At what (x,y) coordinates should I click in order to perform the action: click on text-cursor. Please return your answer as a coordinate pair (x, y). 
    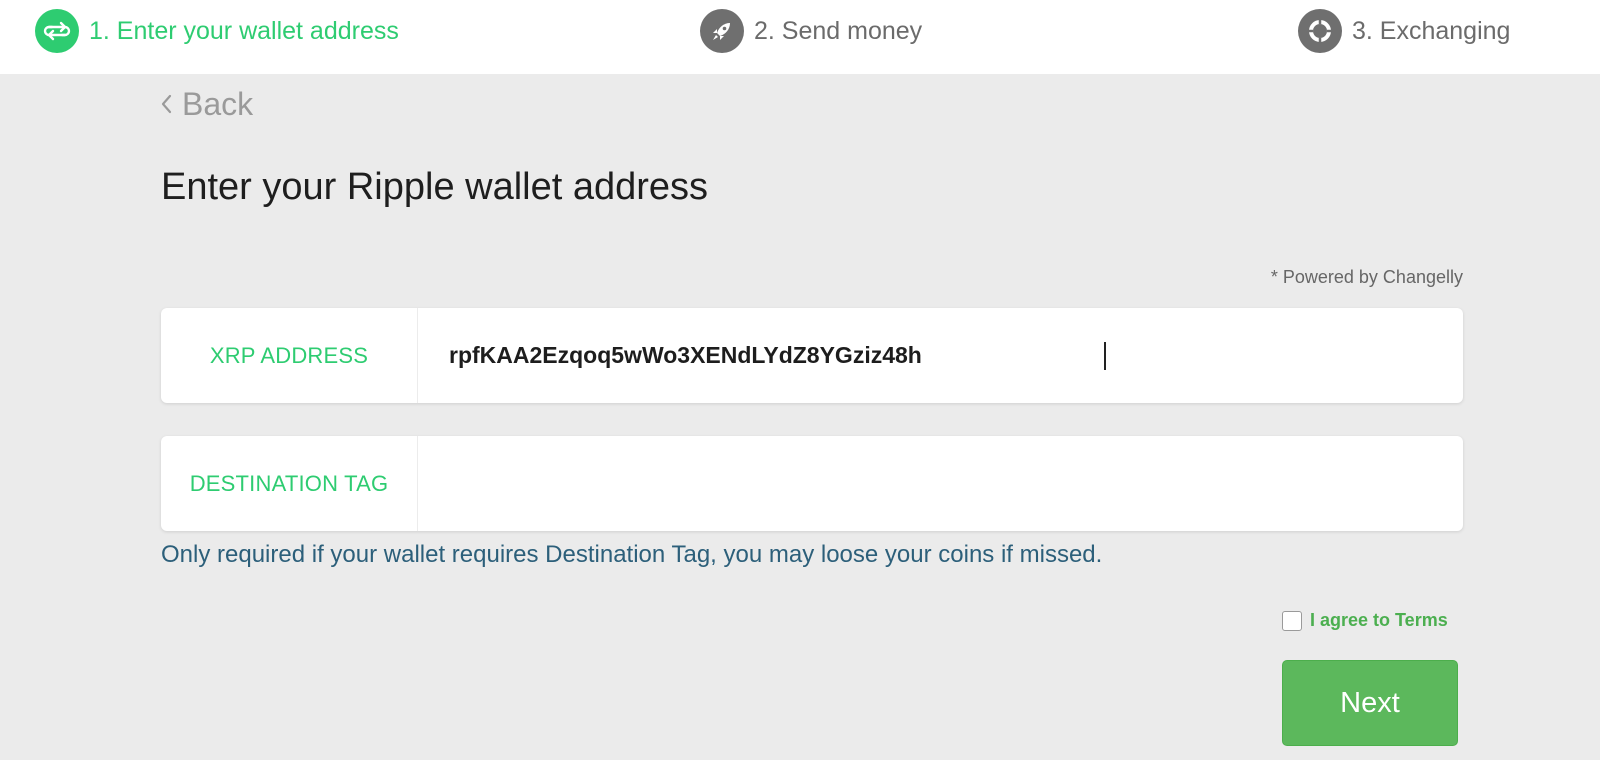
    Looking at the image, I should click on (1105, 356).